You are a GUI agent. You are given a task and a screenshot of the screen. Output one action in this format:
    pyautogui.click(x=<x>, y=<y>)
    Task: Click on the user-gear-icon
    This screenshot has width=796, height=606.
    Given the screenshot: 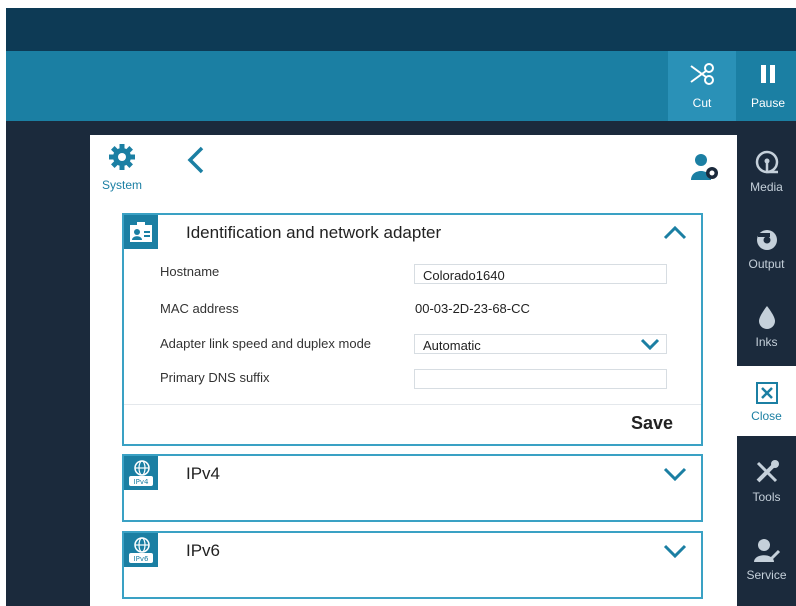 What is the action you would take?
    pyautogui.click(x=704, y=167)
    